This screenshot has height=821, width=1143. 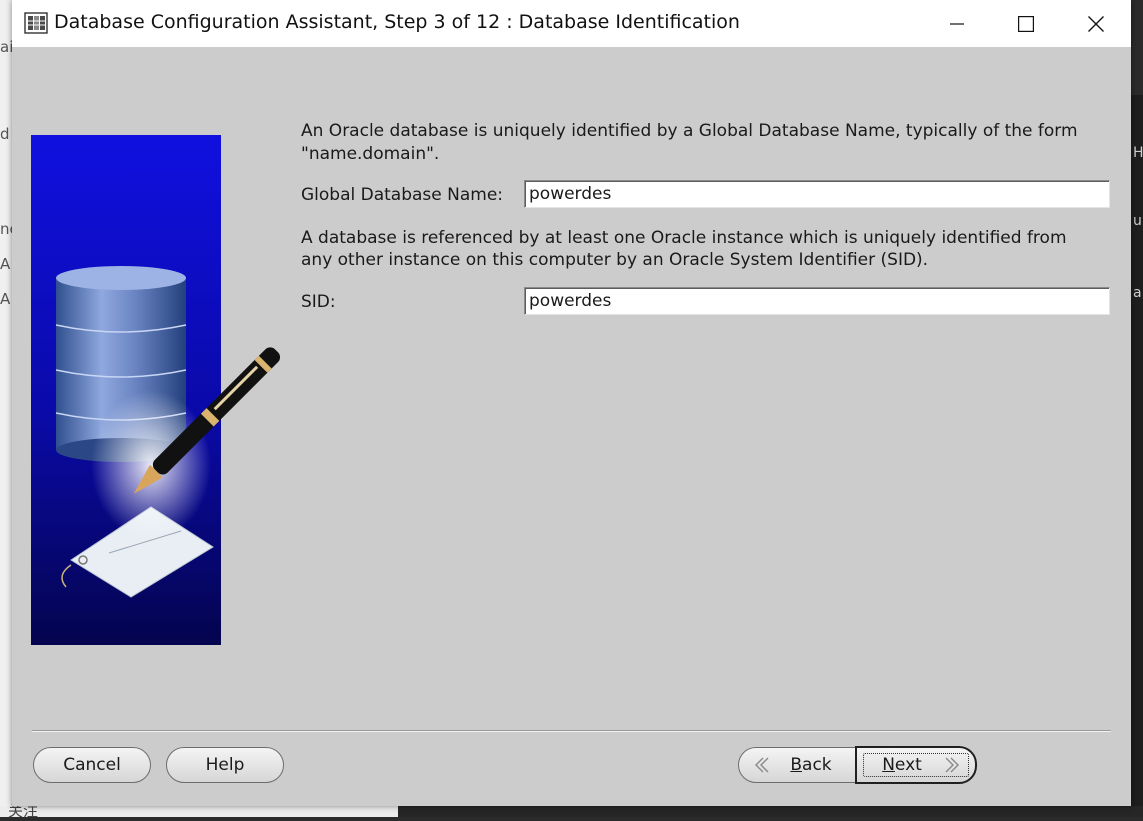 I want to click on minimize-icon, so click(x=957, y=23).